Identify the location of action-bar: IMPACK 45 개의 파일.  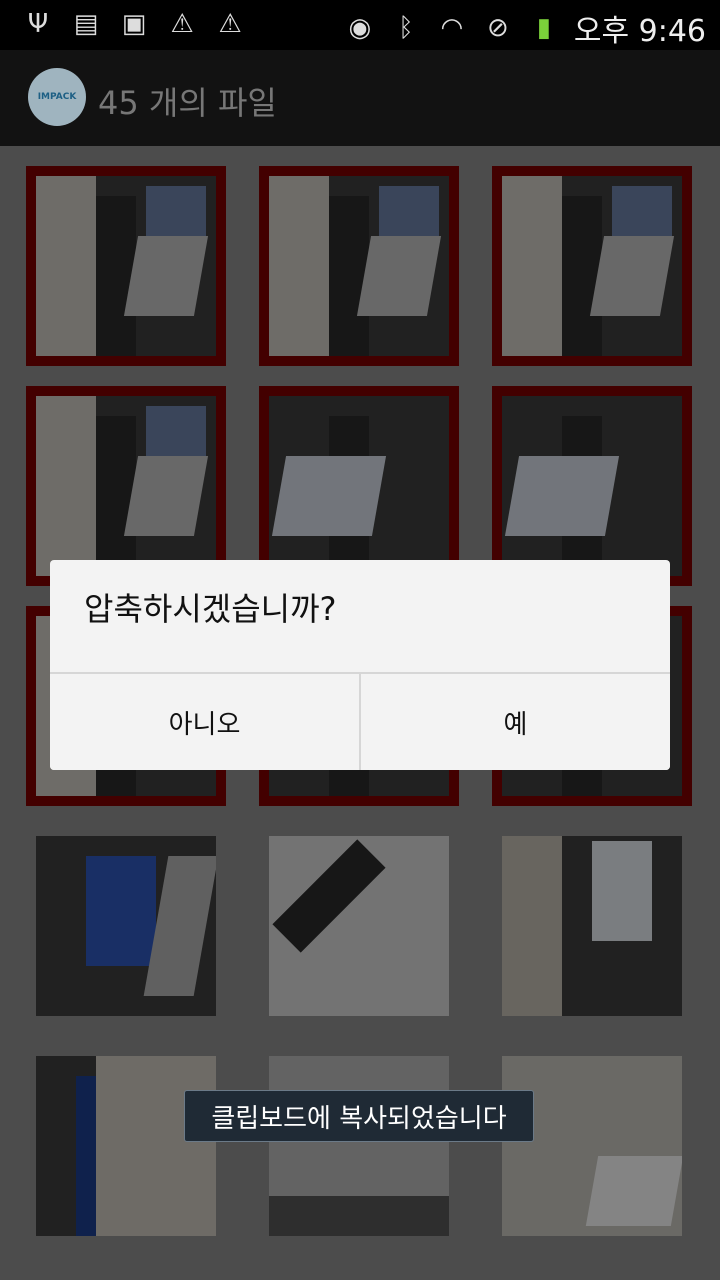
(360, 98).